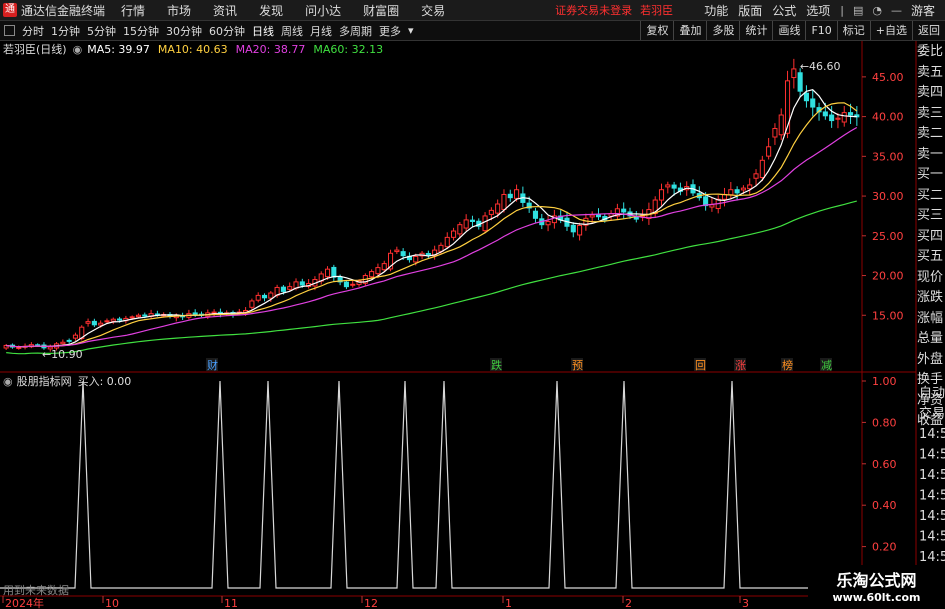 The width and height of the screenshot is (945, 609). I want to click on side-item-8: 买三, so click(931, 216).